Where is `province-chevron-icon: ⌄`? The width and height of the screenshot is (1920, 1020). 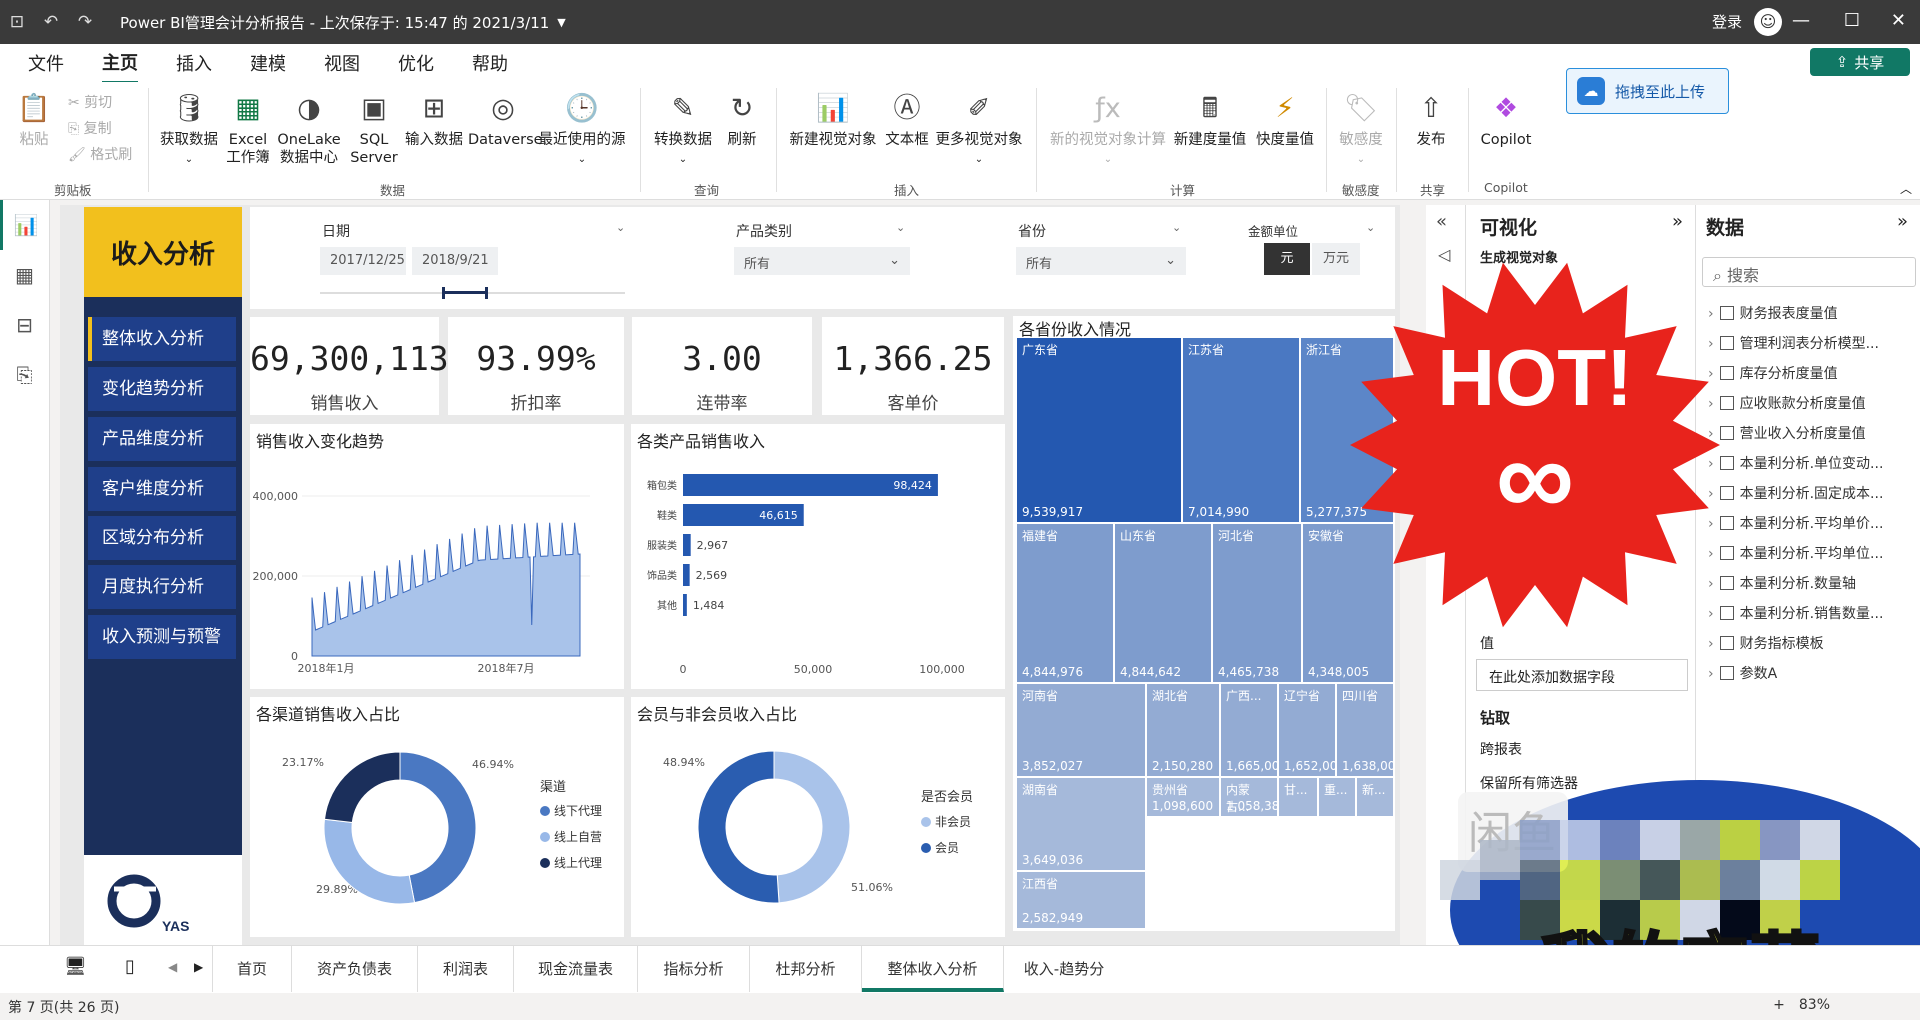 province-chevron-icon: ⌄ is located at coordinates (1176, 227).